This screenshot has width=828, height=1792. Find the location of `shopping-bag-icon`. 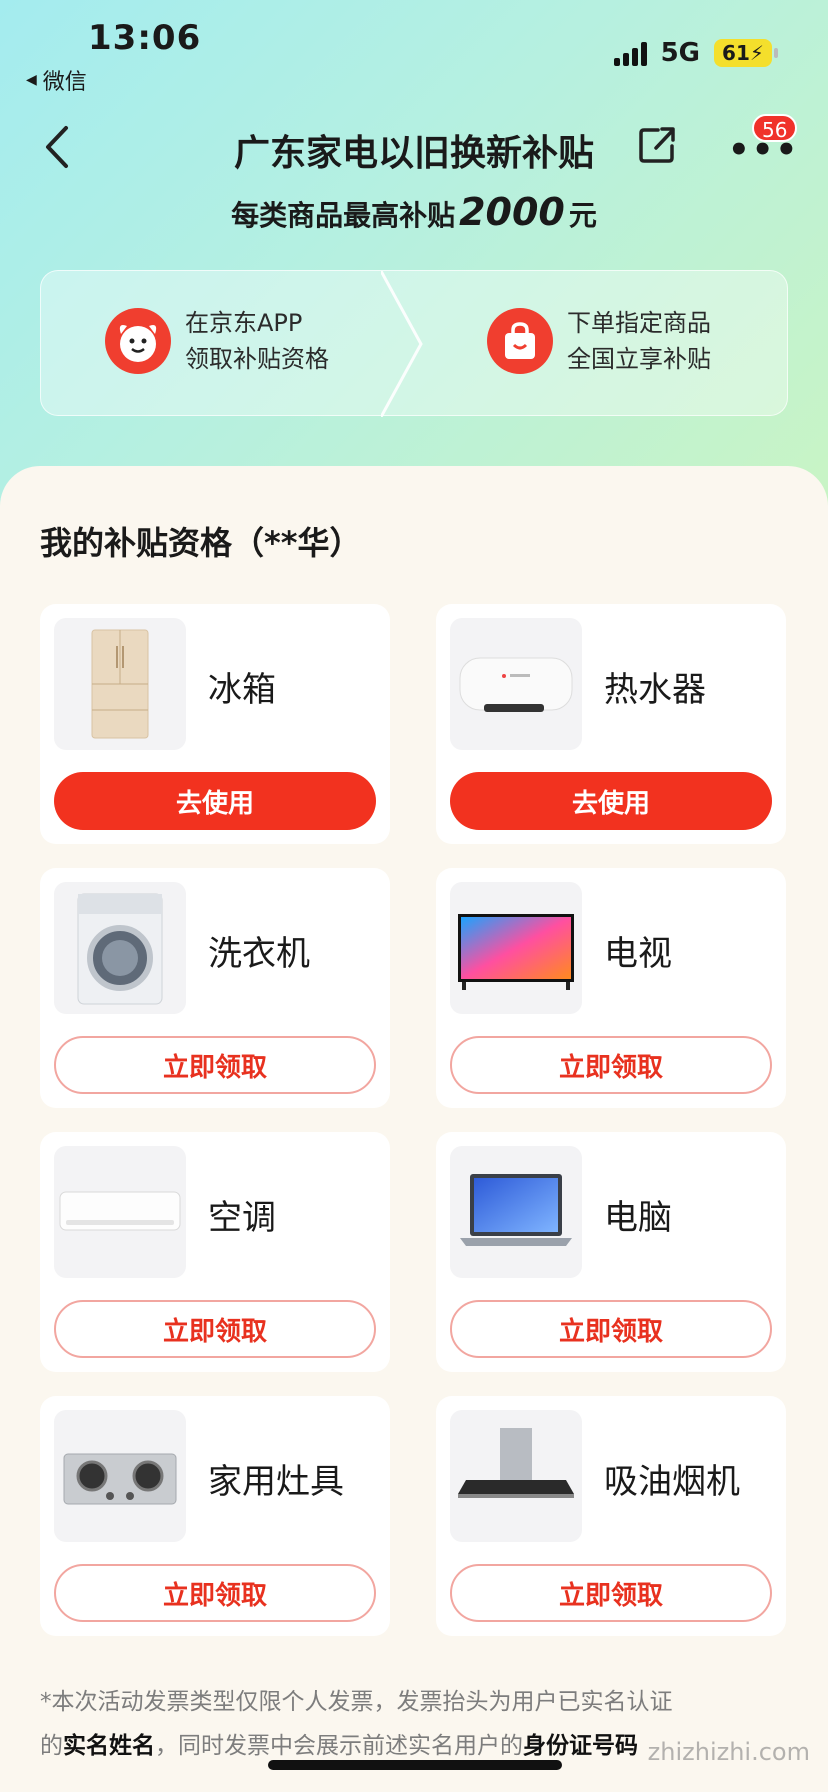

shopping-bag-icon is located at coordinates (520, 341).